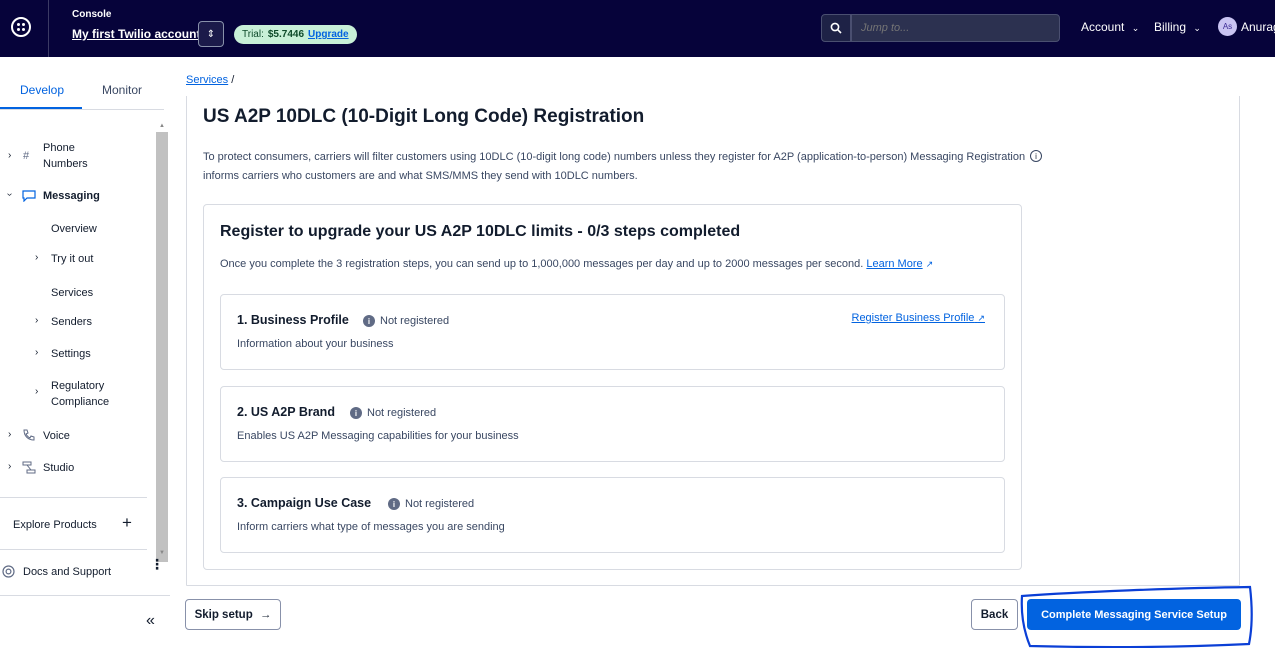  What do you see at coordinates (10, 194) in the screenshot?
I see `chevron-down-icon: ›` at bounding box center [10, 194].